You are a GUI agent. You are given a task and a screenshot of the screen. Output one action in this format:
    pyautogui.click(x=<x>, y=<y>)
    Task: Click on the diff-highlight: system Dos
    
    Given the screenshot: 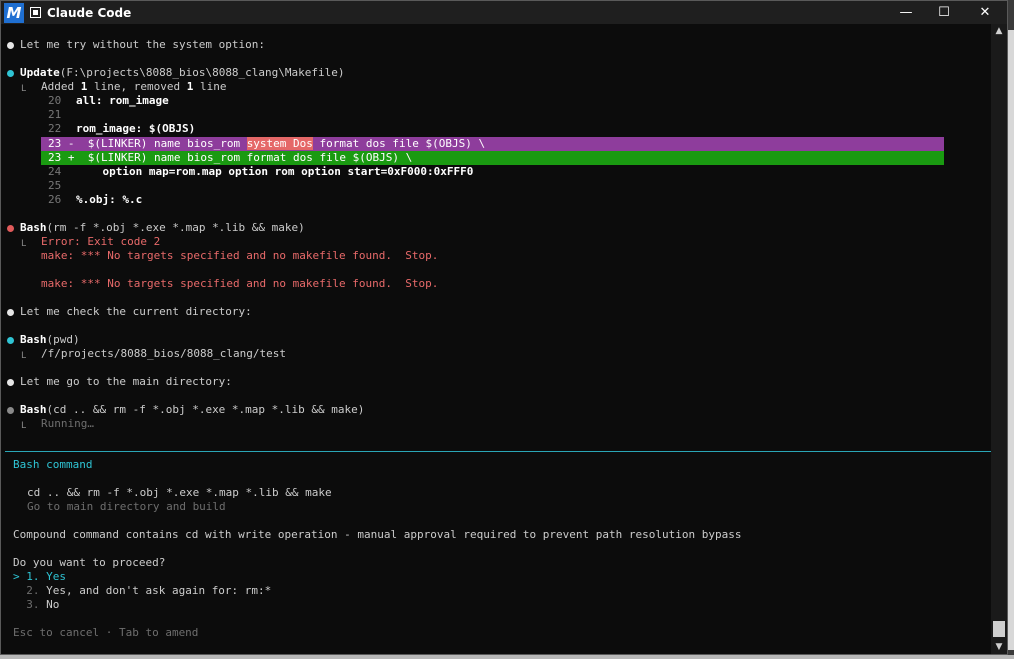 What is the action you would take?
    pyautogui.click(x=279, y=143)
    